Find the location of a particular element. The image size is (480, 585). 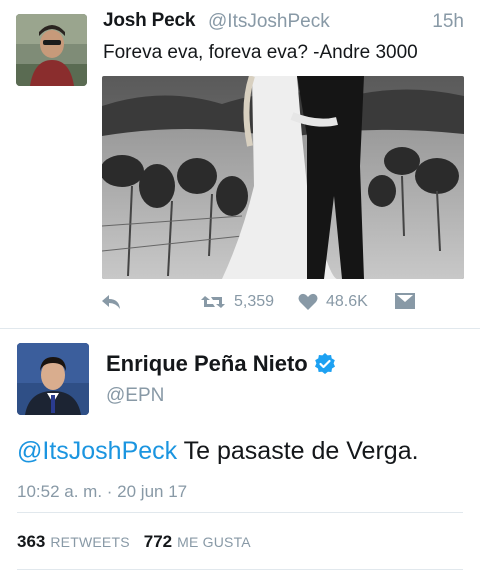

reply-icon is located at coordinates (111, 302).